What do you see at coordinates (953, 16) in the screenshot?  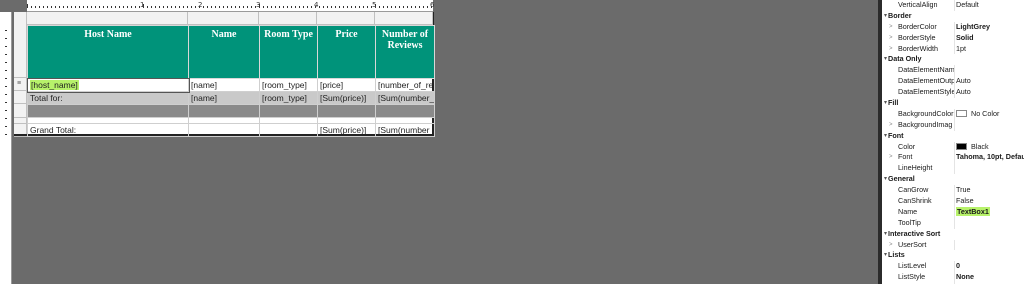 I see `property-category: ▾ Border` at bounding box center [953, 16].